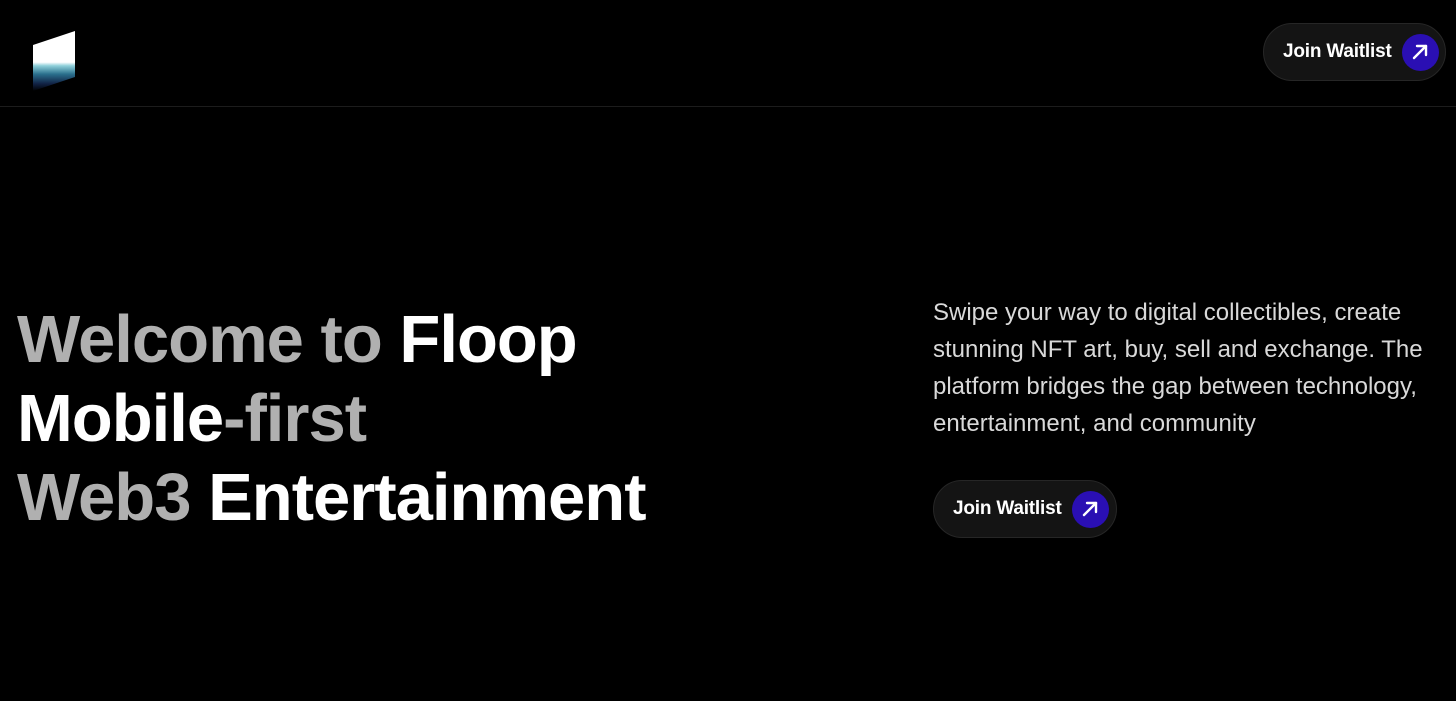 The image size is (1456, 701). Describe the element at coordinates (488, 339) in the screenshot. I see `headline-brand-text: Floop` at that location.